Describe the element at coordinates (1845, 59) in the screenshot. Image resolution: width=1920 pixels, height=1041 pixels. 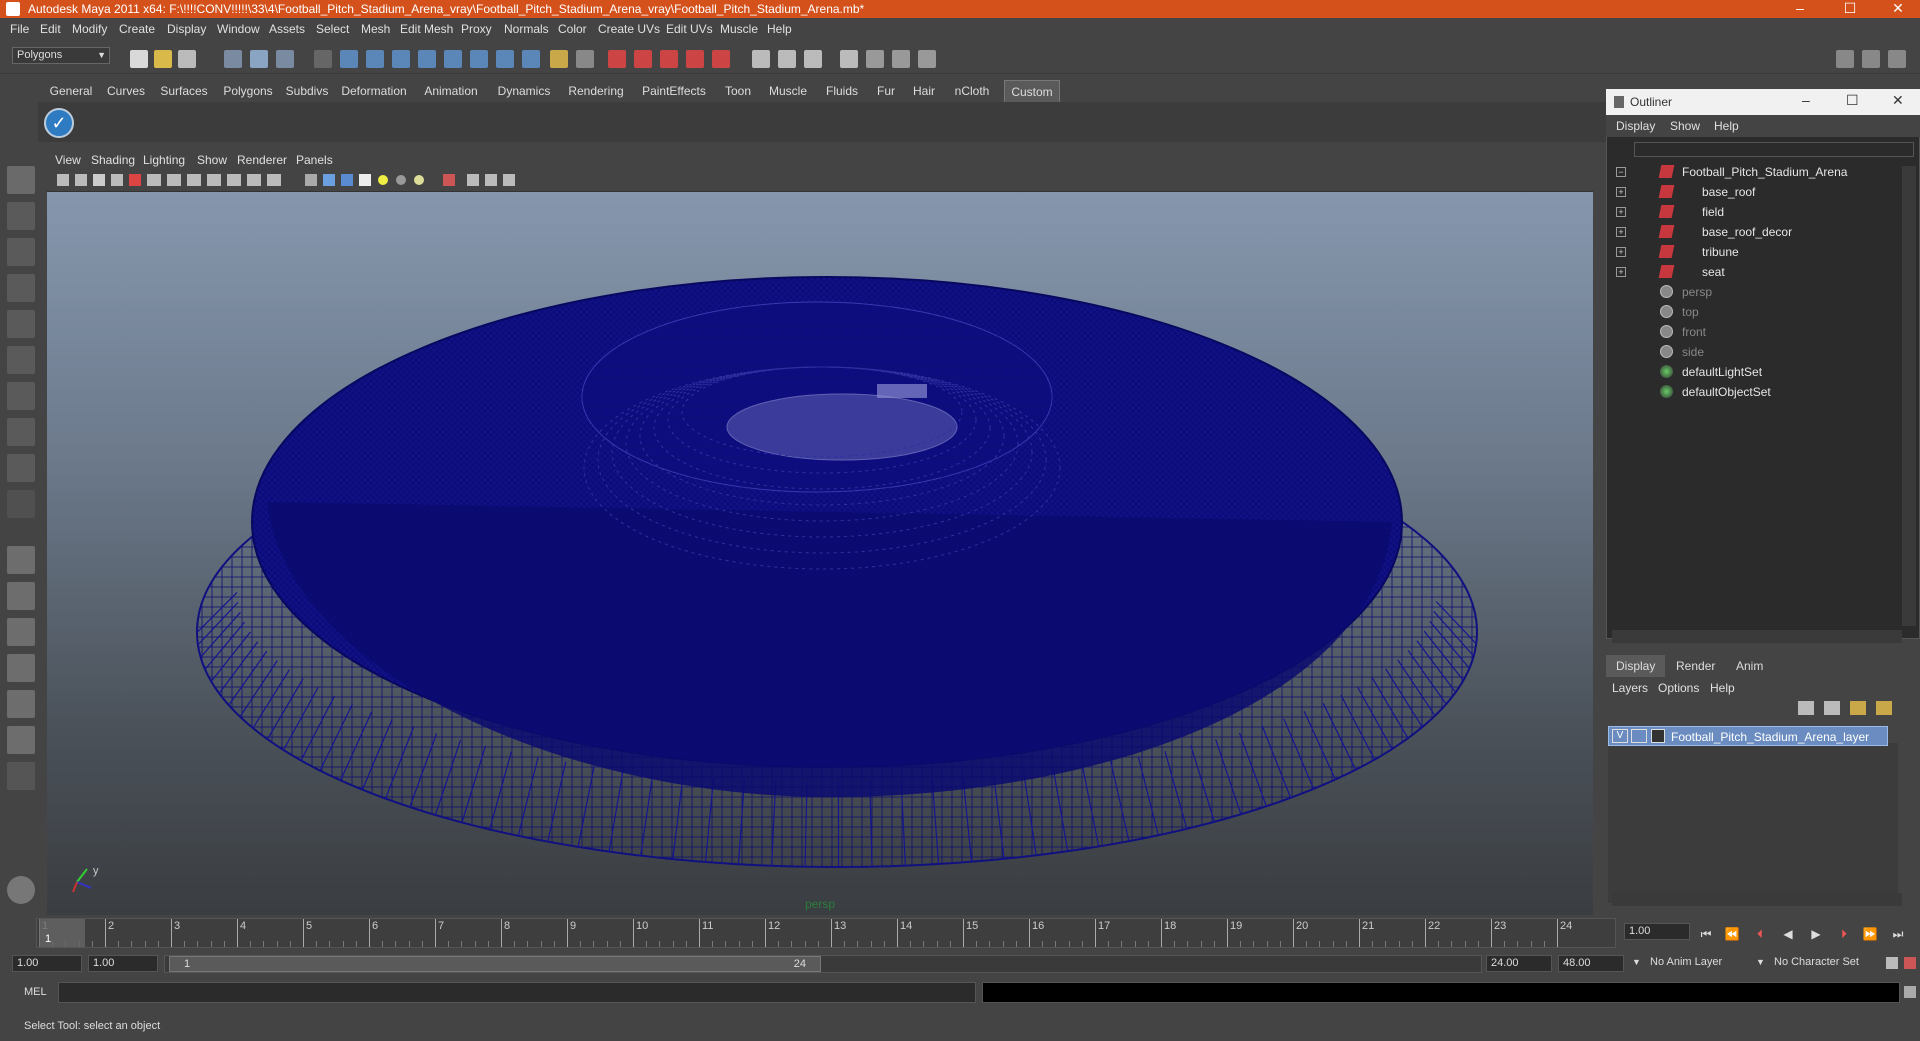
I see `show-attribute-editor-icon` at that location.